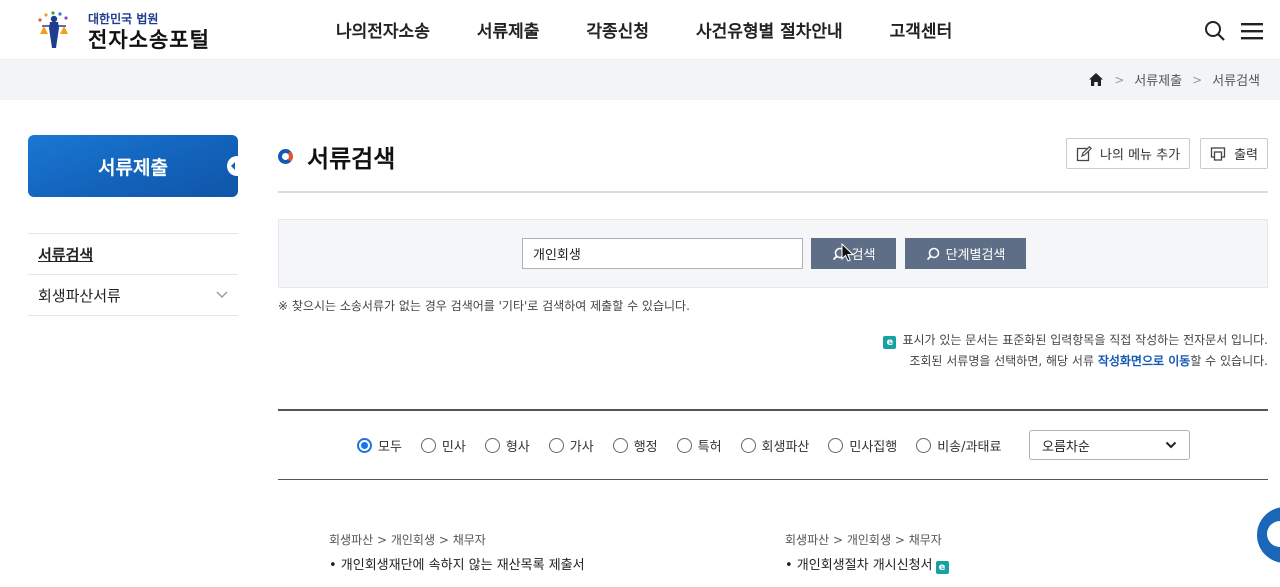  Describe the element at coordinates (617, 29) in the screenshot. I see `nav-applications: 각종신청` at that location.